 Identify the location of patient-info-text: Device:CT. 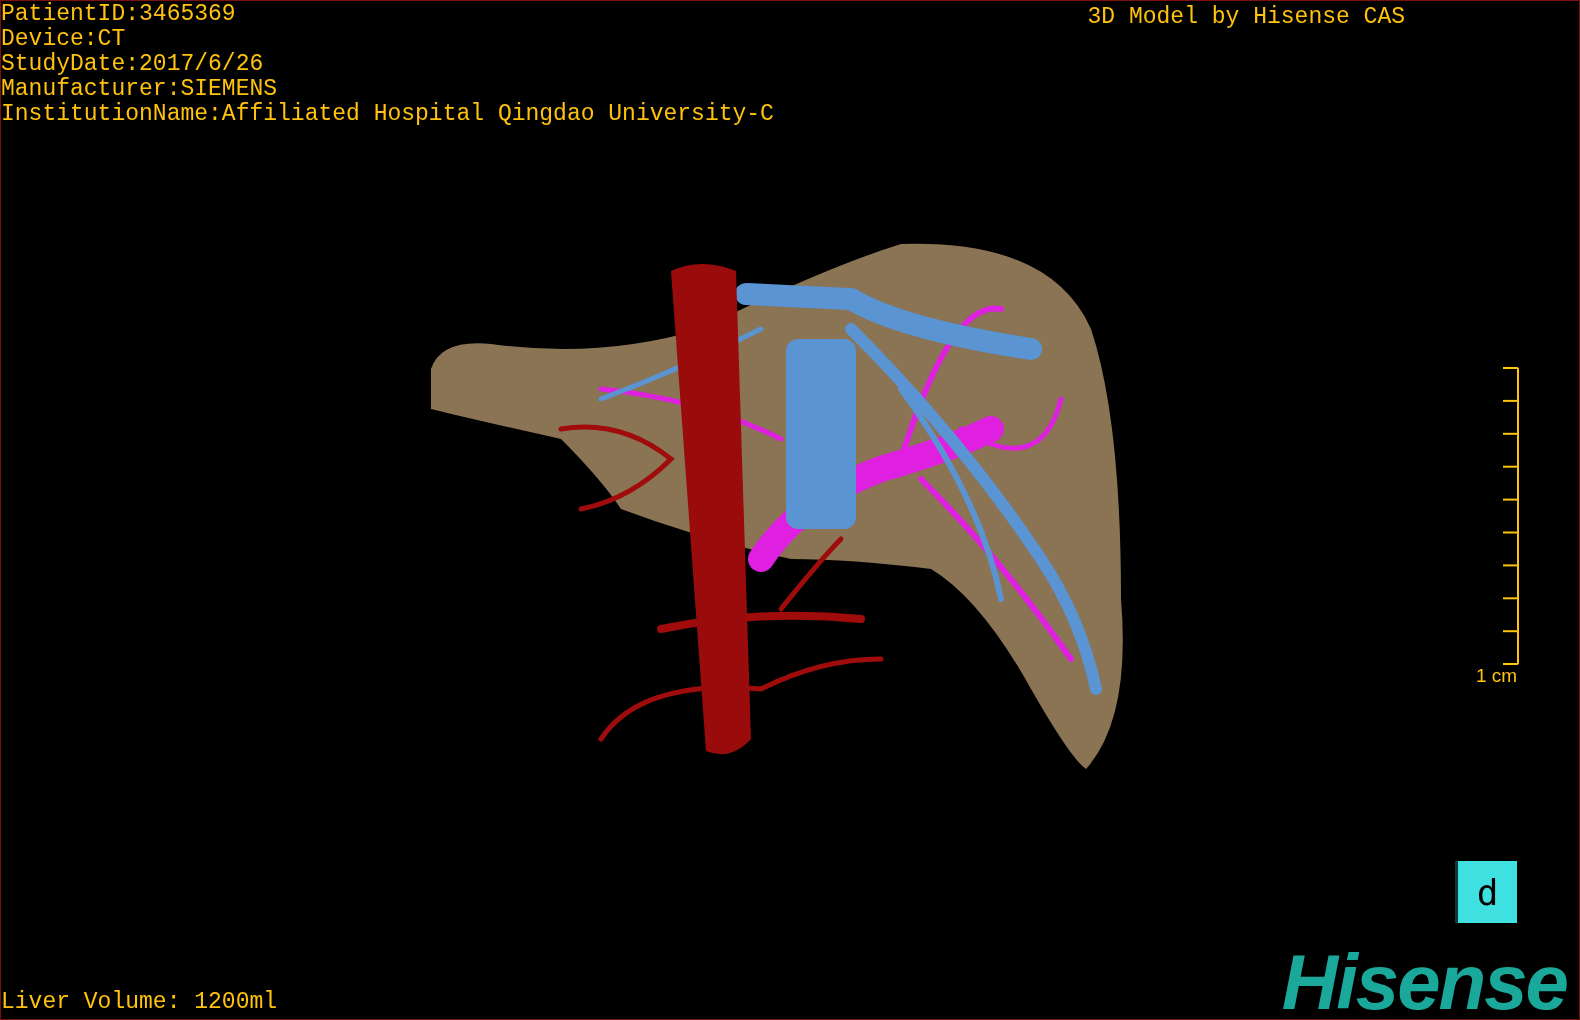
(64, 39).